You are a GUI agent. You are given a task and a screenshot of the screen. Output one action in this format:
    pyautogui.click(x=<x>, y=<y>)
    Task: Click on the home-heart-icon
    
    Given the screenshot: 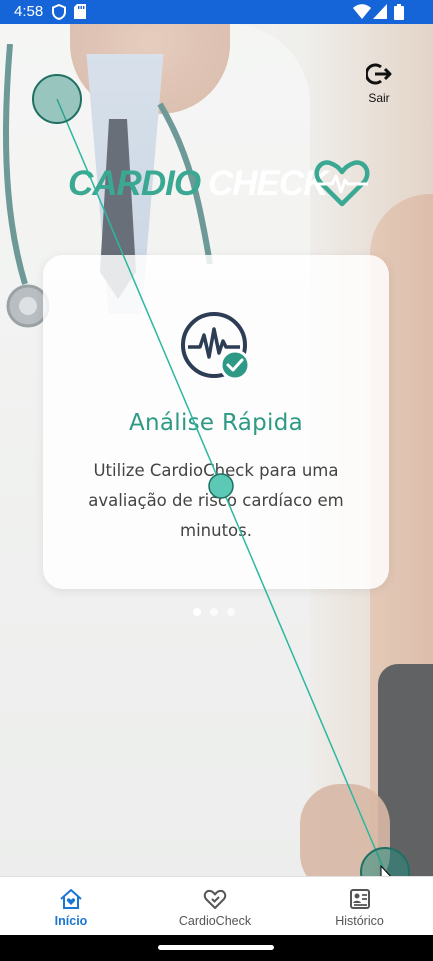 What is the action you would take?
    pyautogui.click(x=71, y=899)
    